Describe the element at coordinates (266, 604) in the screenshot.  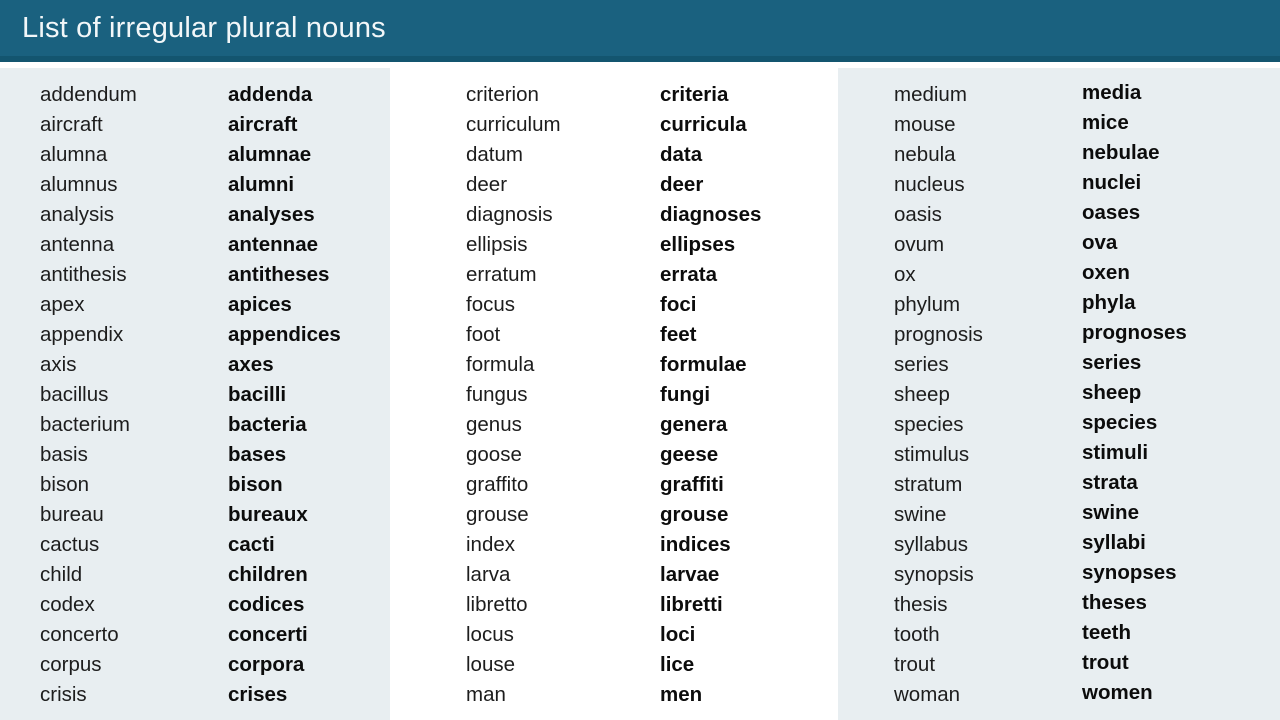
I see `plural-word: codices` at that location.